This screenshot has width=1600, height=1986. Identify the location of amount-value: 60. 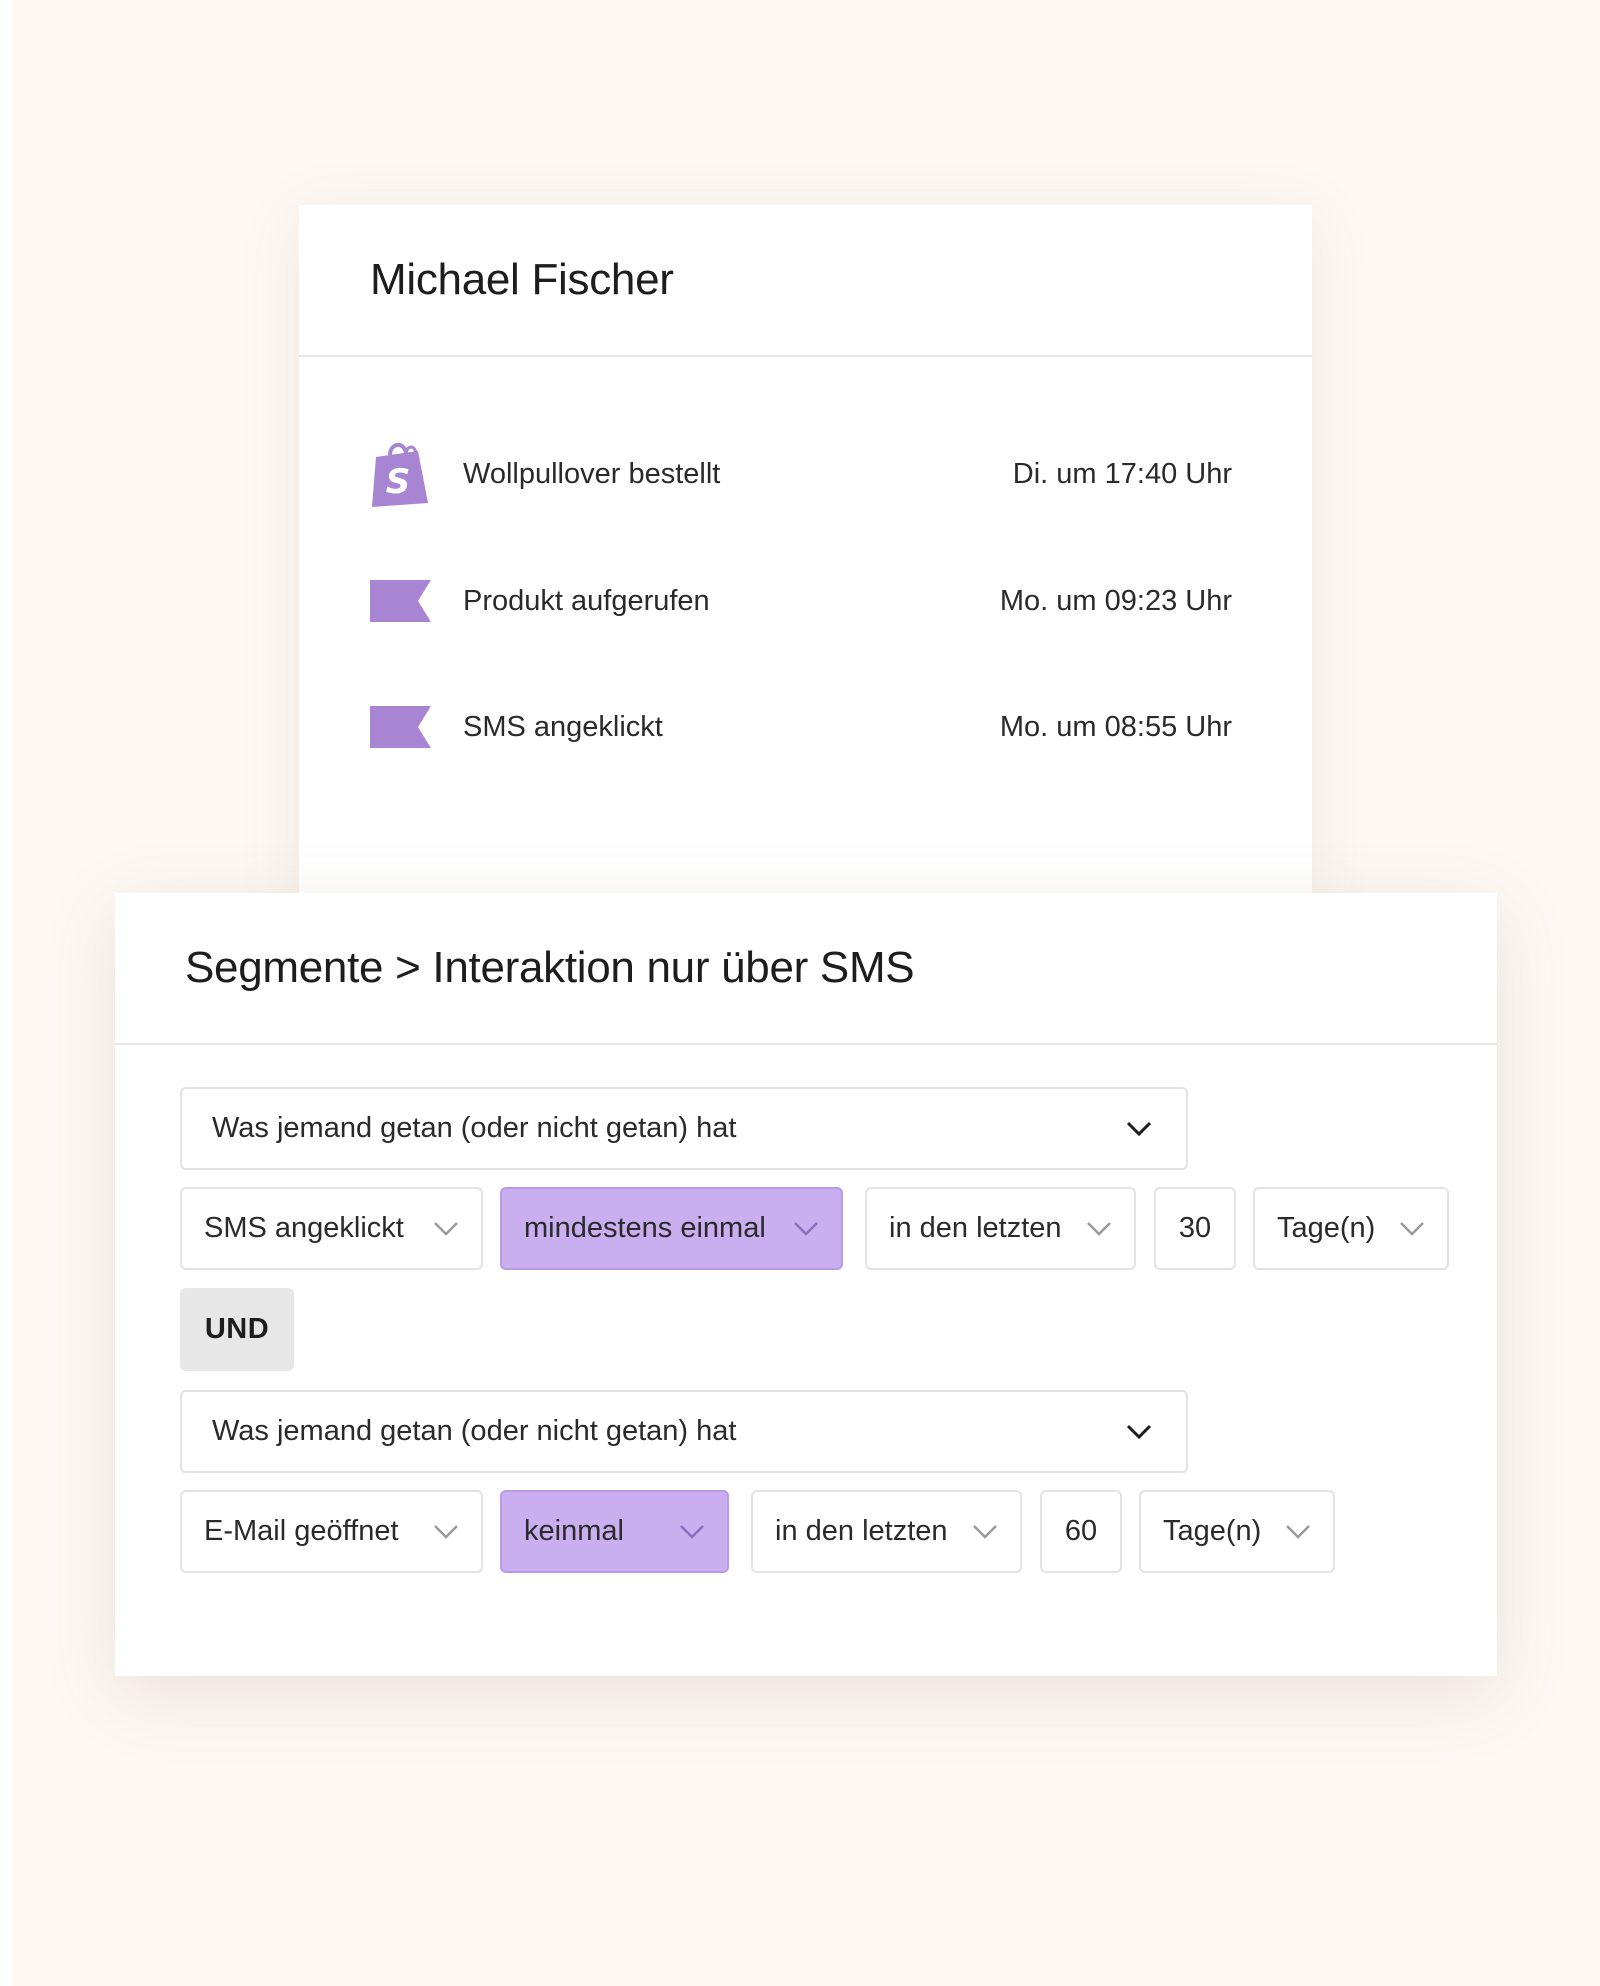
(1081, 1531).